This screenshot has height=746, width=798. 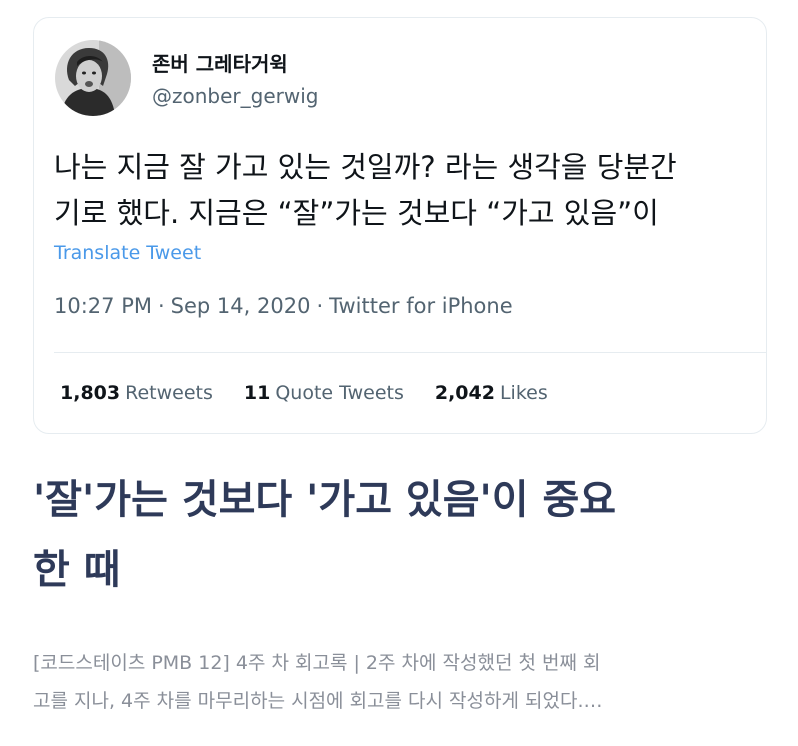 What do you see at coordinates (90, 393) in the screenshot?
I see `retweets-count: 1,803` at bounding box center [90, 393].